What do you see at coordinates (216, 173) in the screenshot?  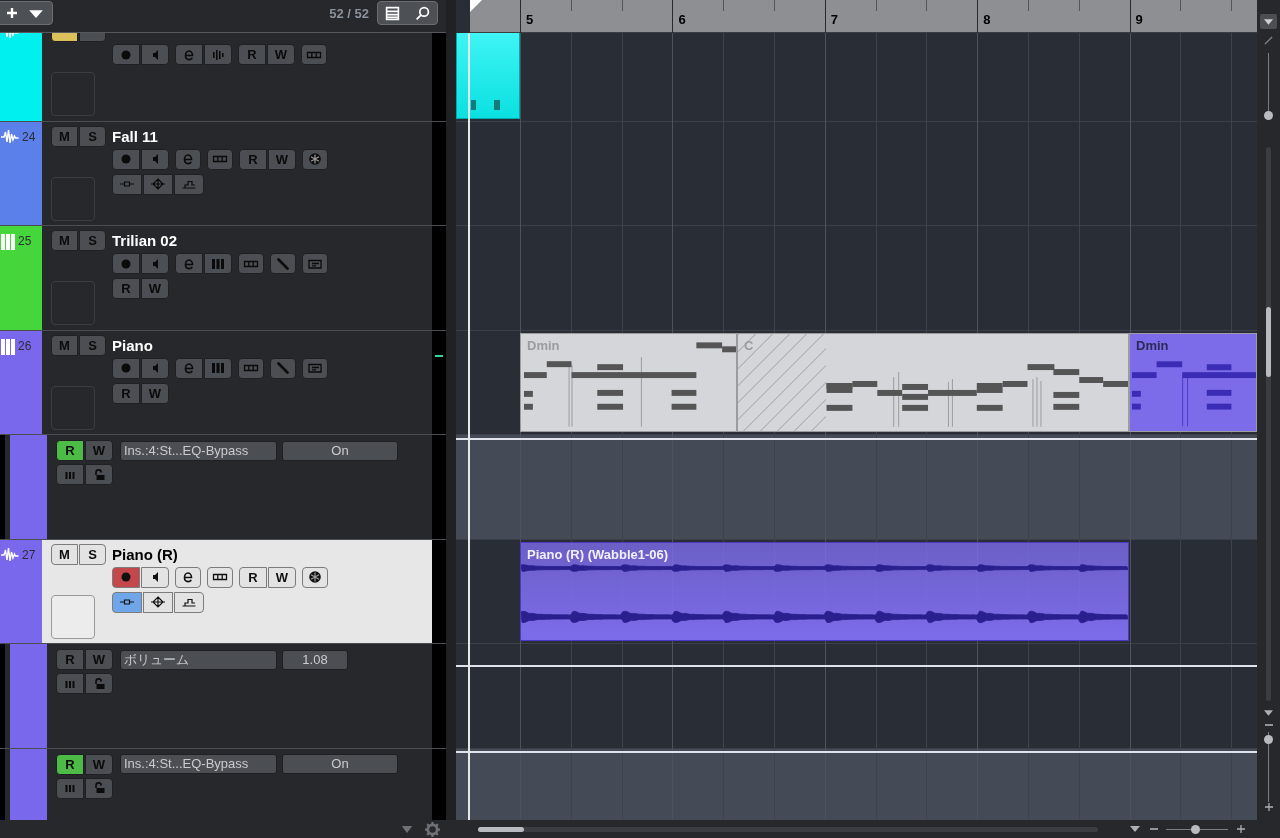 I see `track-header: 24 M S Fall 11 R W` at bounding box center [216, 173].